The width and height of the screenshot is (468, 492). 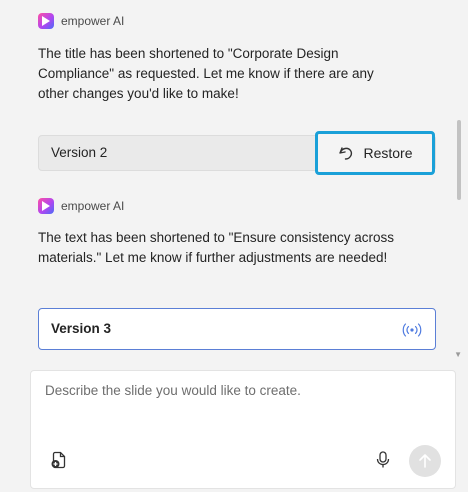 What do you see at coordinates (81, 328) in the screenshot?
I see `version-label: Version 3` at bounding box center [81, 328].